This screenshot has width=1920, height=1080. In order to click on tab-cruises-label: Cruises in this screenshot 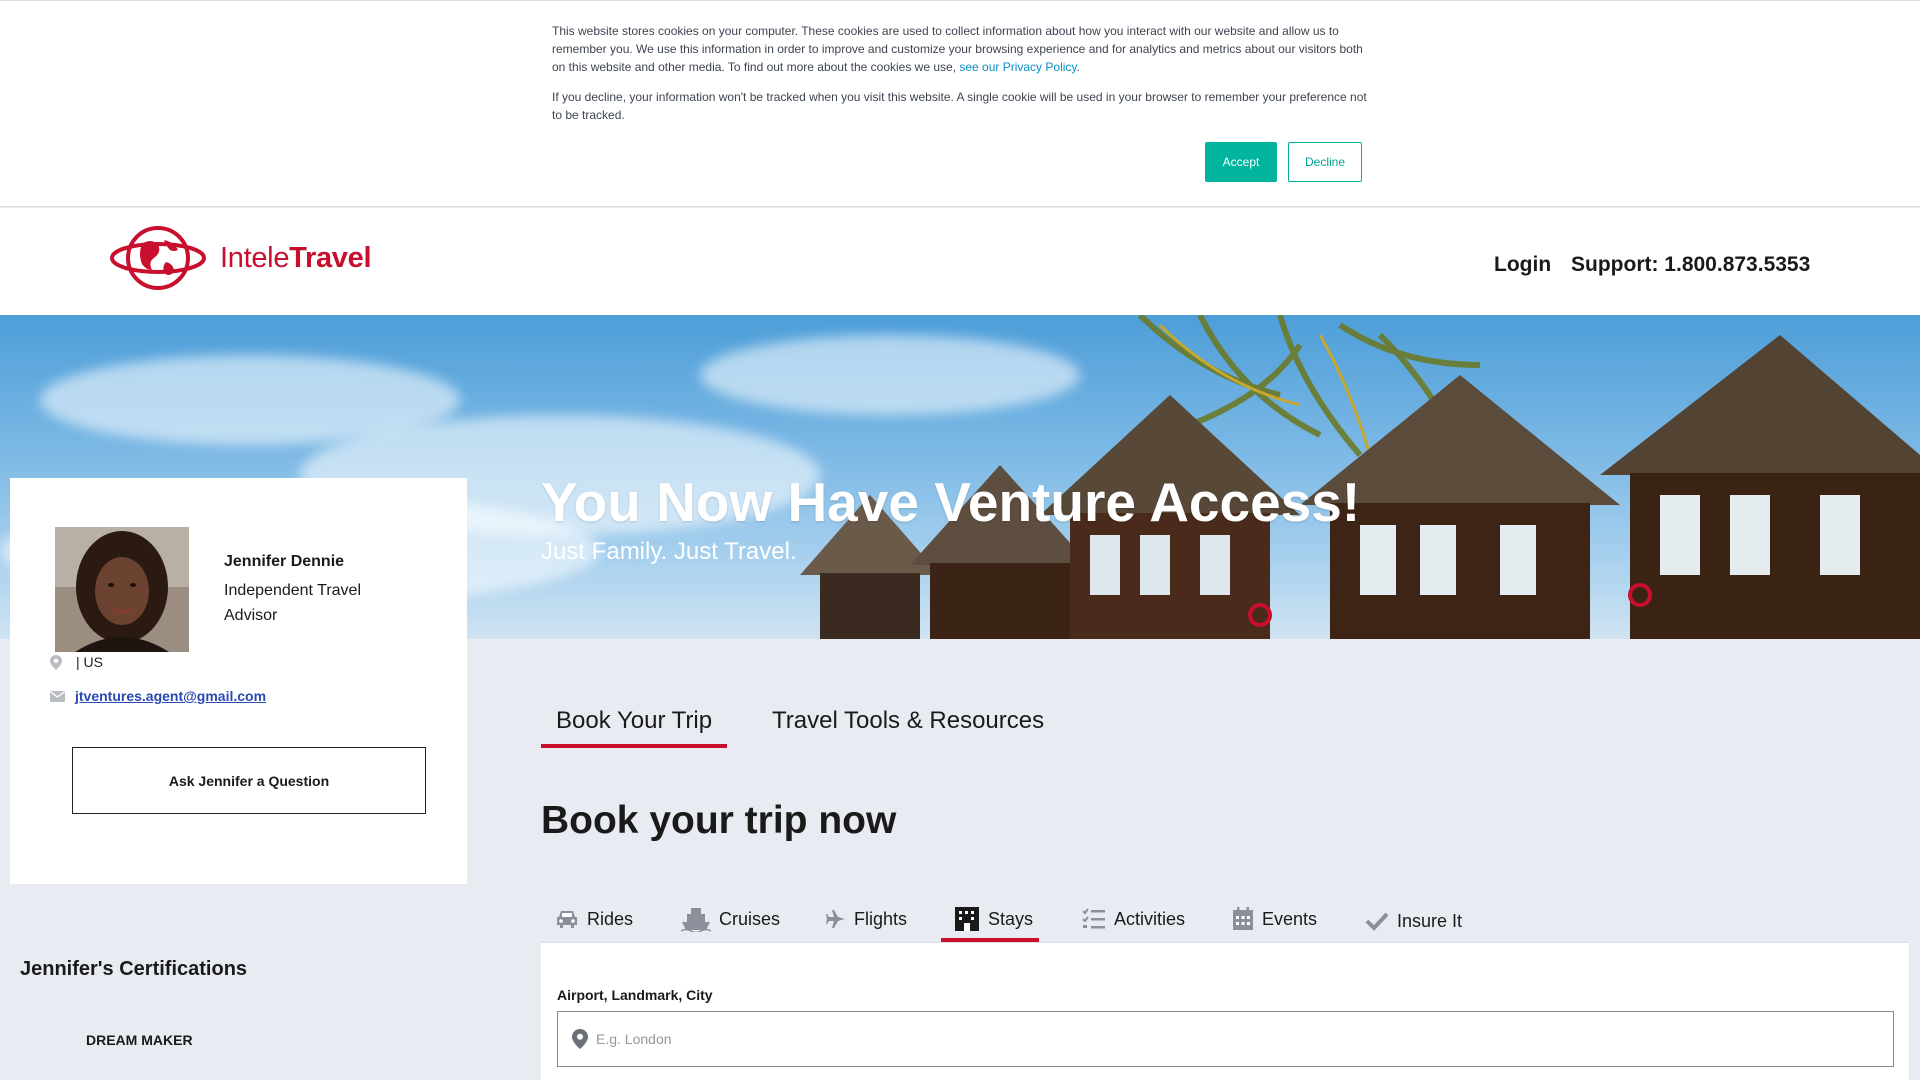, I will do `click(750, 918)`.